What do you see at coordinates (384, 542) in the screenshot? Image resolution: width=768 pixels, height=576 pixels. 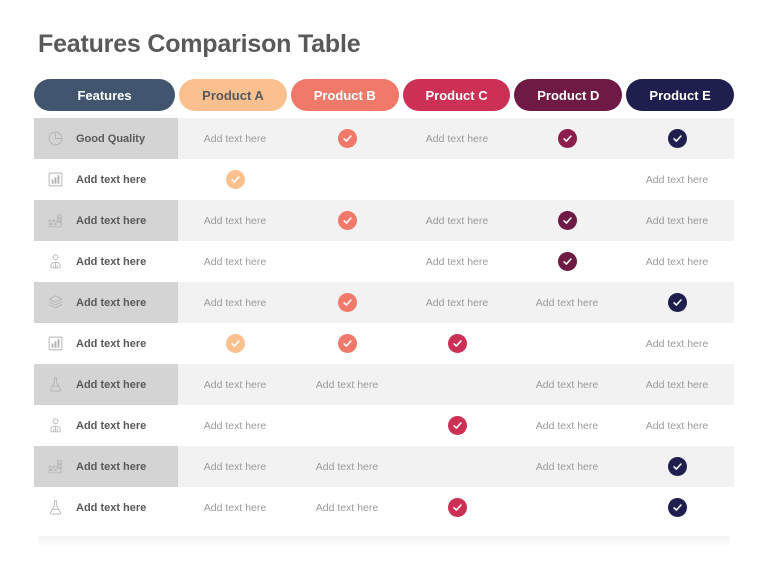 I see `table-bottom-shadow` at bounding box center [384, 542].